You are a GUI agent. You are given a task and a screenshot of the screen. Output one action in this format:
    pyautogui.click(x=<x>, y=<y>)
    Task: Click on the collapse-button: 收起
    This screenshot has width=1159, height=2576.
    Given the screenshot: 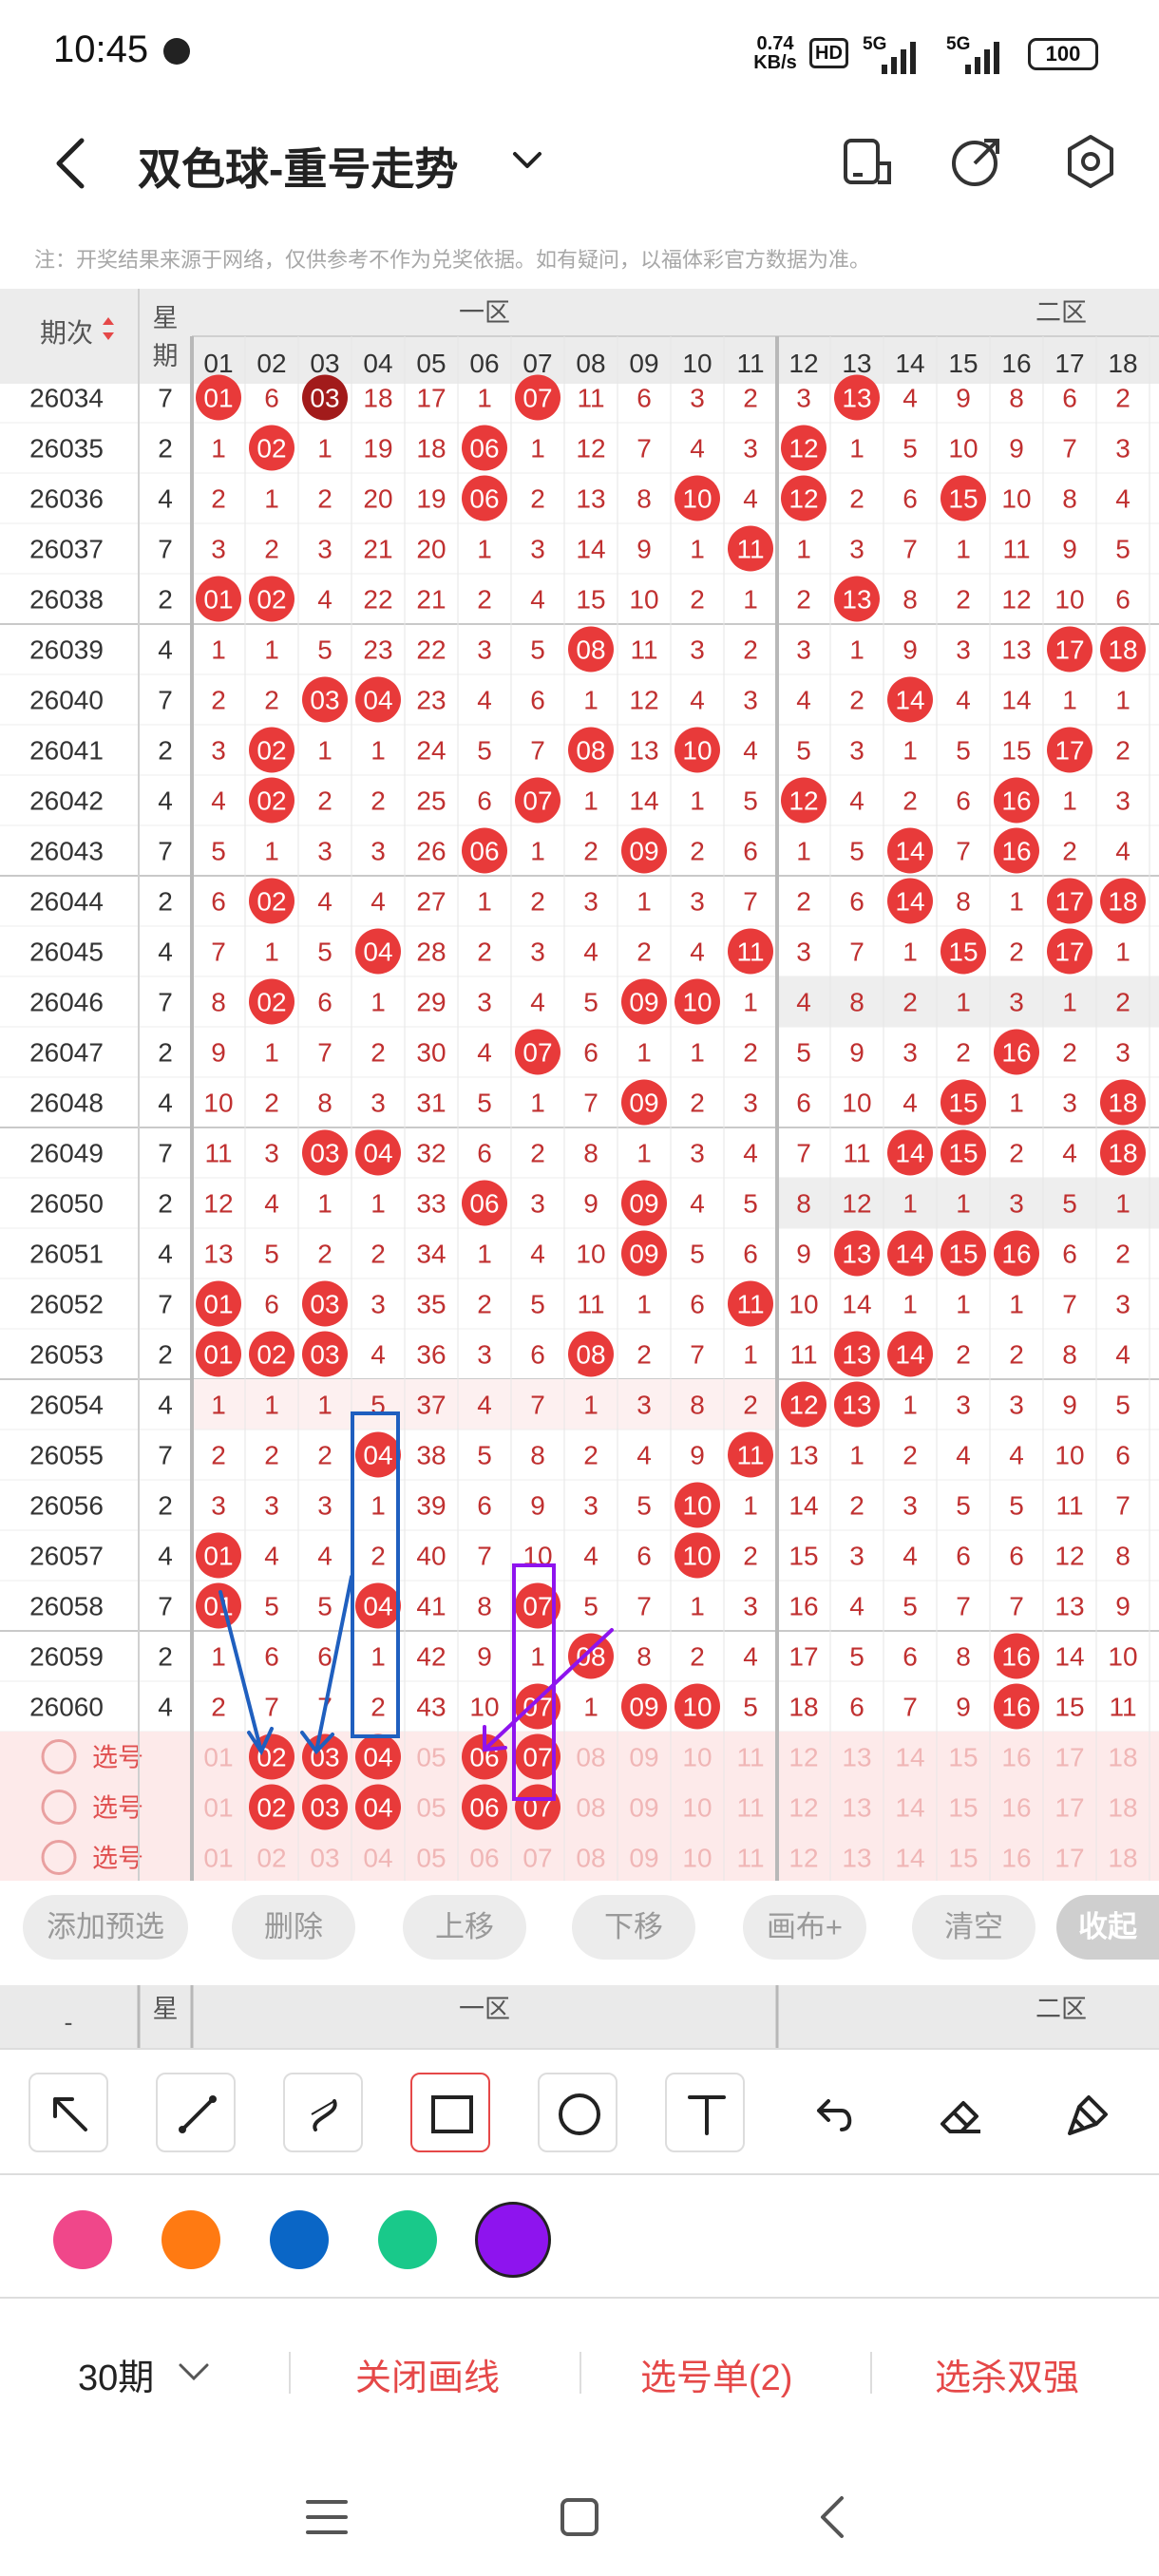 What is the action you would take?
    pyautogui.click(x=1107, y=1927)
    